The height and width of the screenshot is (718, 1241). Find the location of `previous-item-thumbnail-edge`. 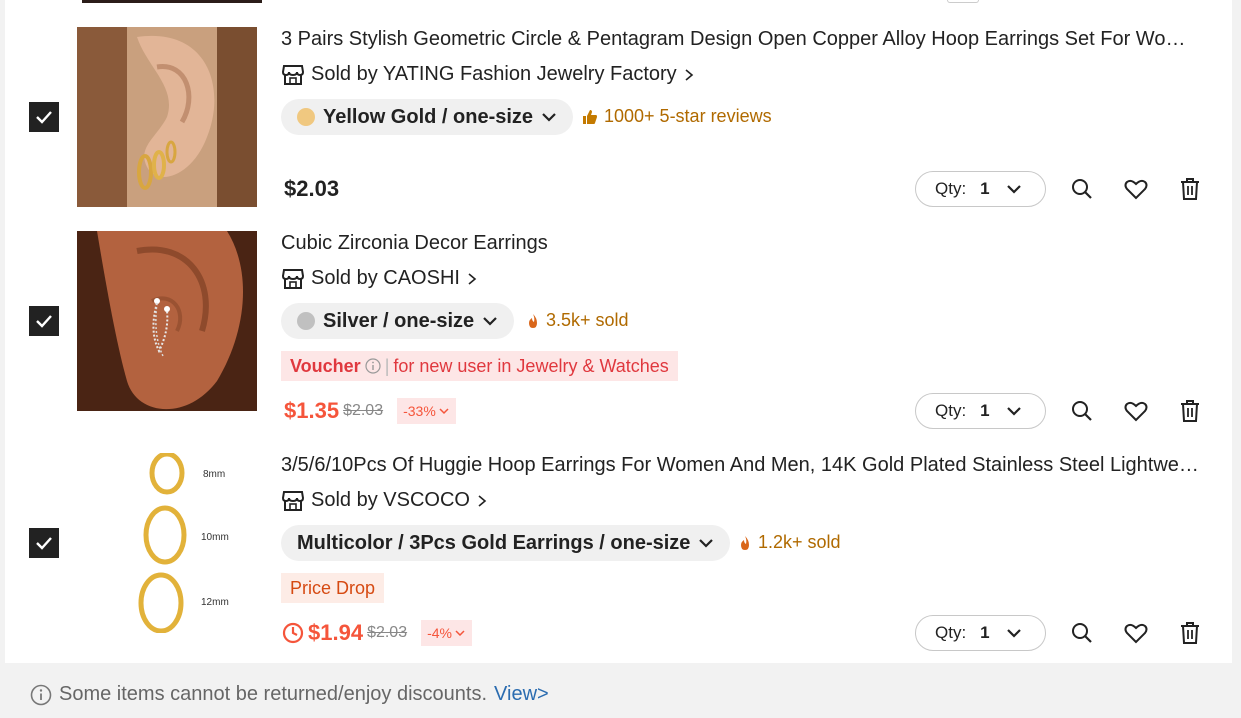

previous-item-thumbnail-edge is located at coordinates (172, 1).